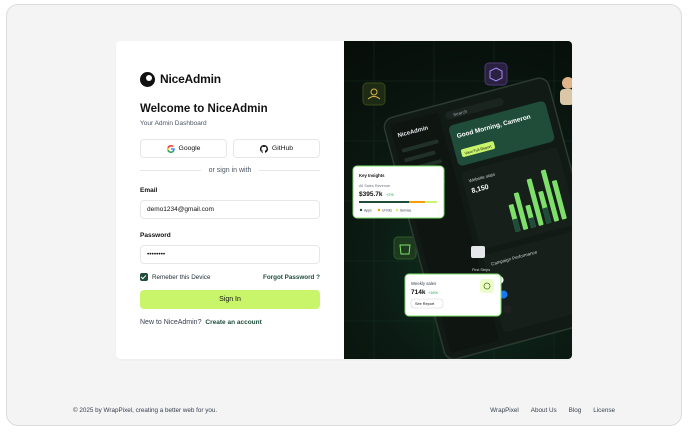 The height and width of the screenshot is (432, 688). Describe the element at coordinates (544, 410) in the screenshot. I see `footer-link-about: About Us` at that location.